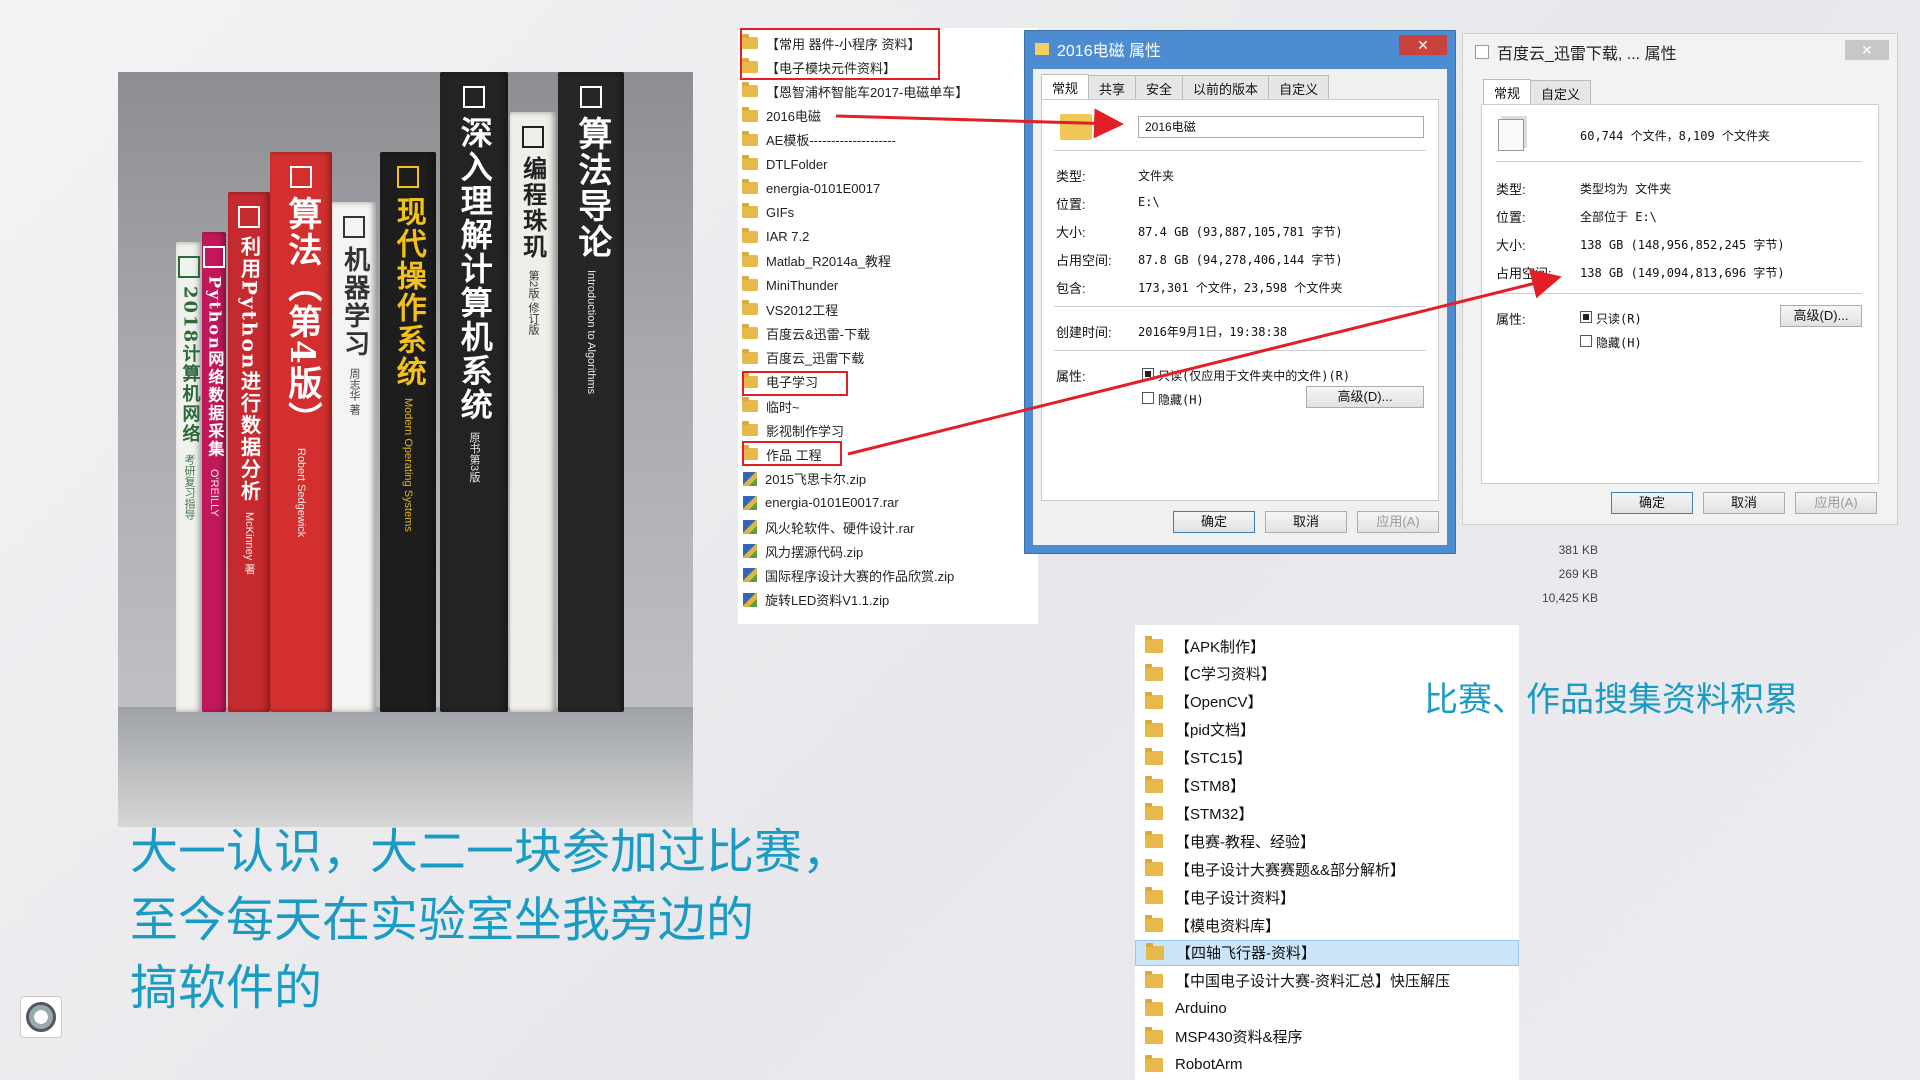 This screenshot has height=1080, width=1920. Describe the element at coordinates (1071, 288) in the screenshot. I see `label-contains: 包含:` at that location.